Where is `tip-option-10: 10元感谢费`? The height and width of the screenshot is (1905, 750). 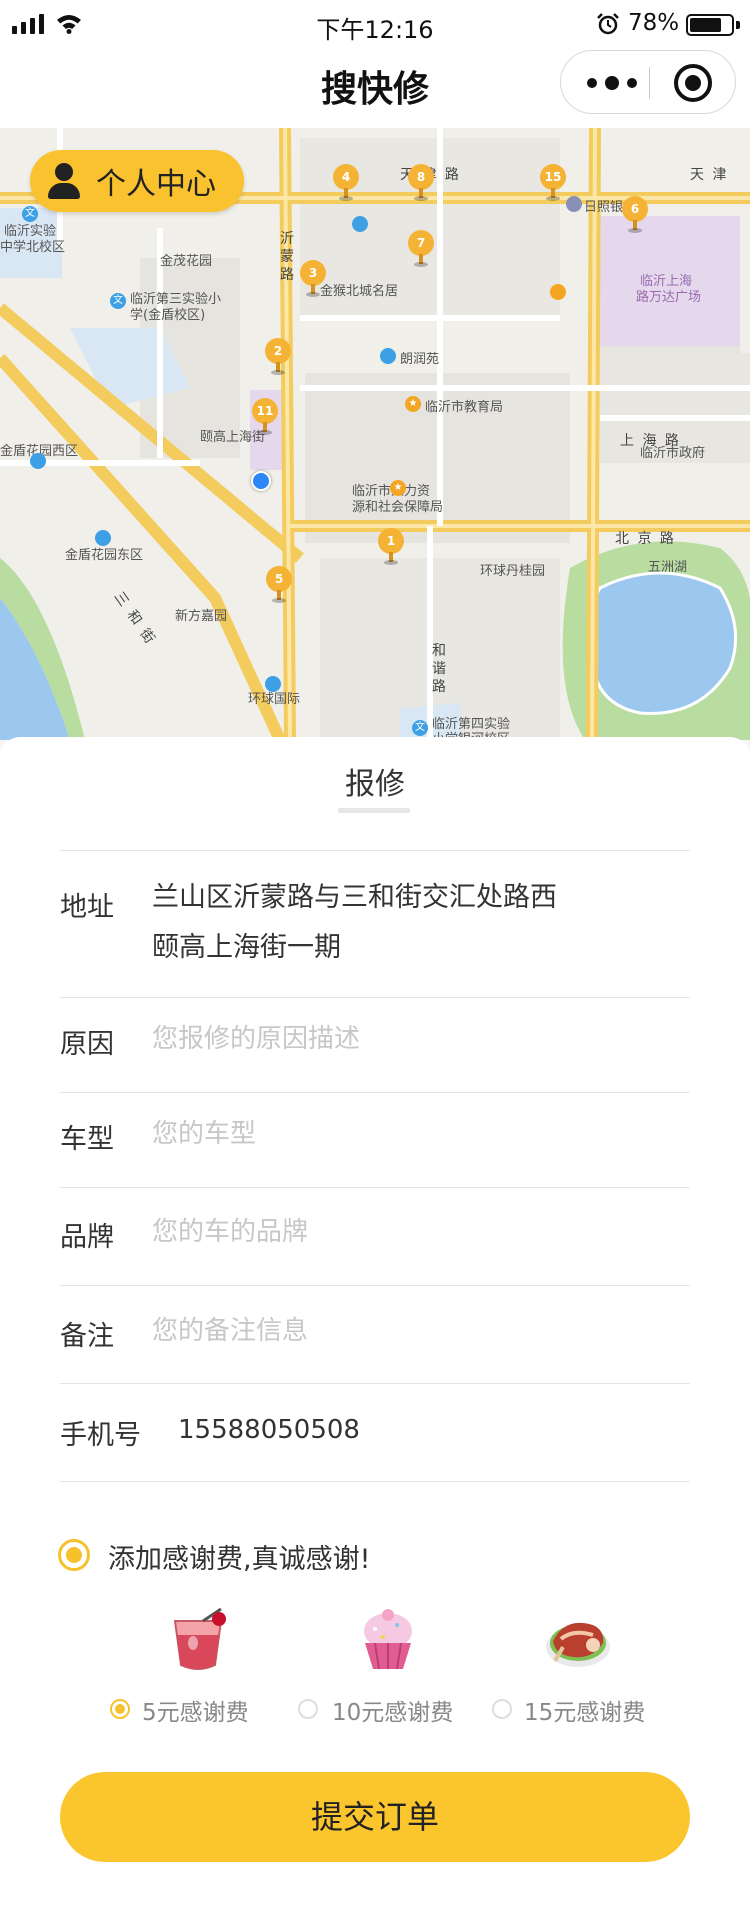
tip-option-10: 10元感谢费 is located at coordinates (388, 1667).